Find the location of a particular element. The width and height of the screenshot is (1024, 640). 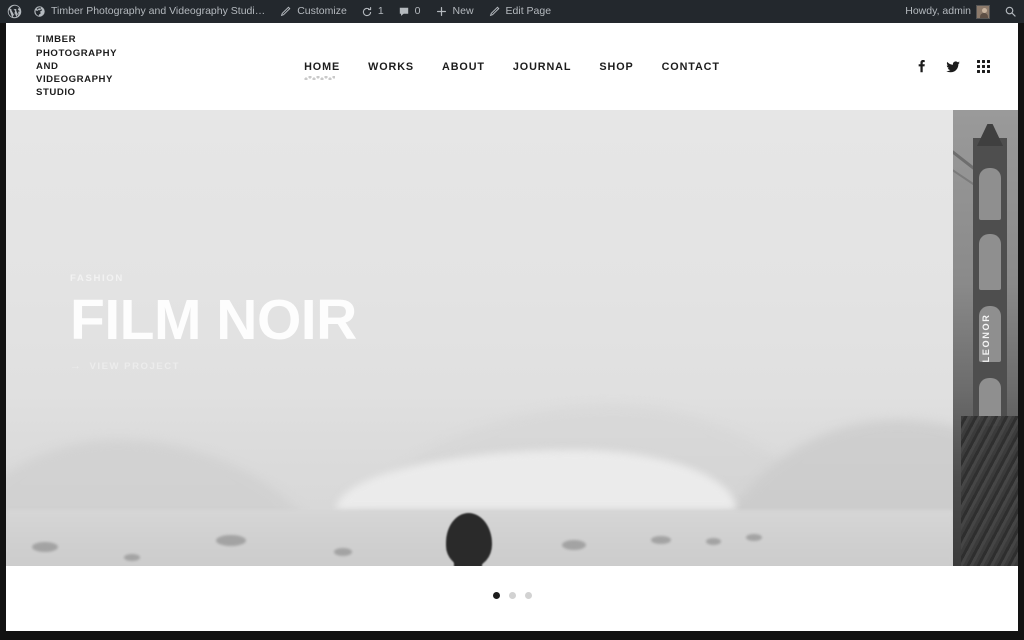

nav-item-journal: Journal is located at coordinates (542, 67).